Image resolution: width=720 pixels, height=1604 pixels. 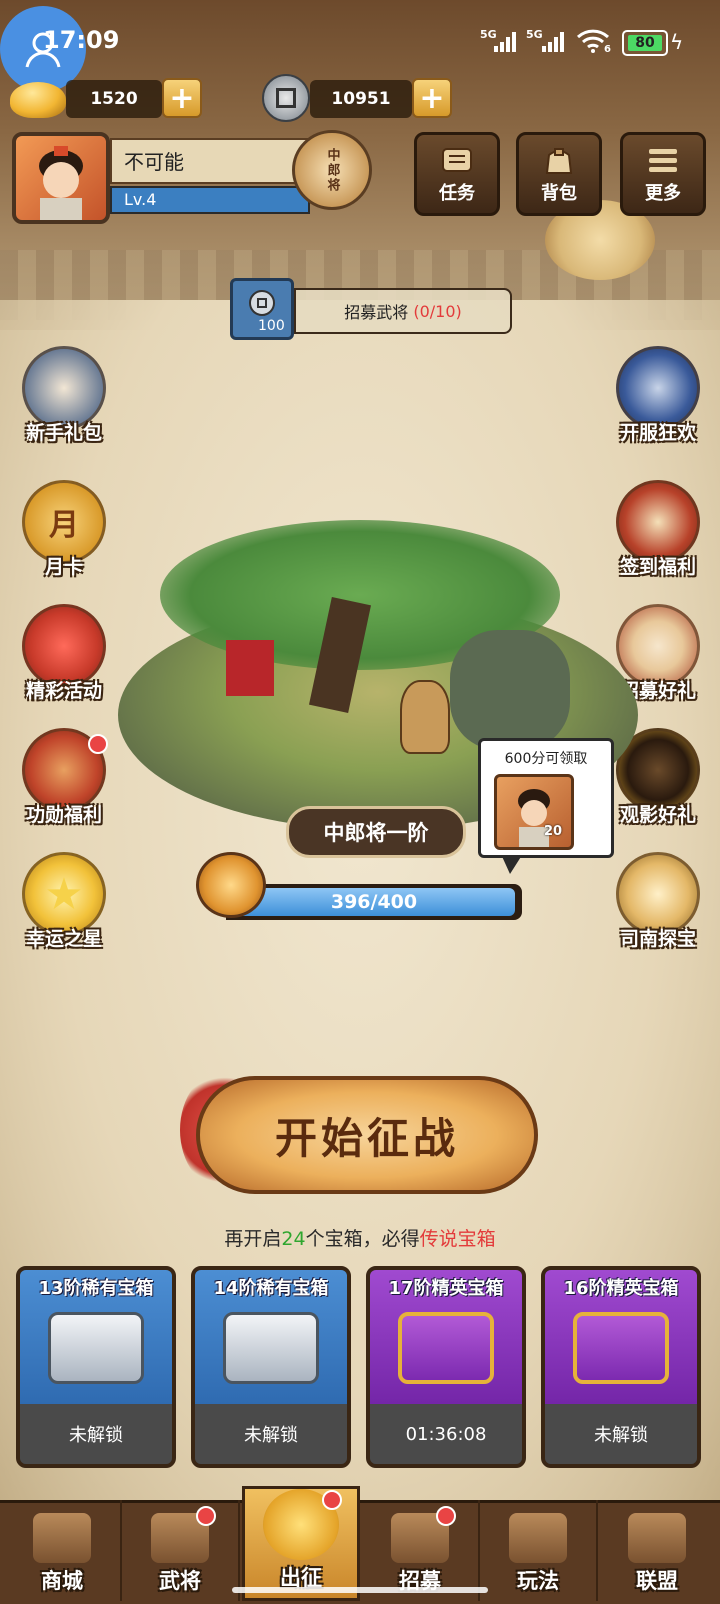 What do you see at coordinates (559, 161) in the screenshot?
I see `bag-icon` at bounding box center [559, 161].